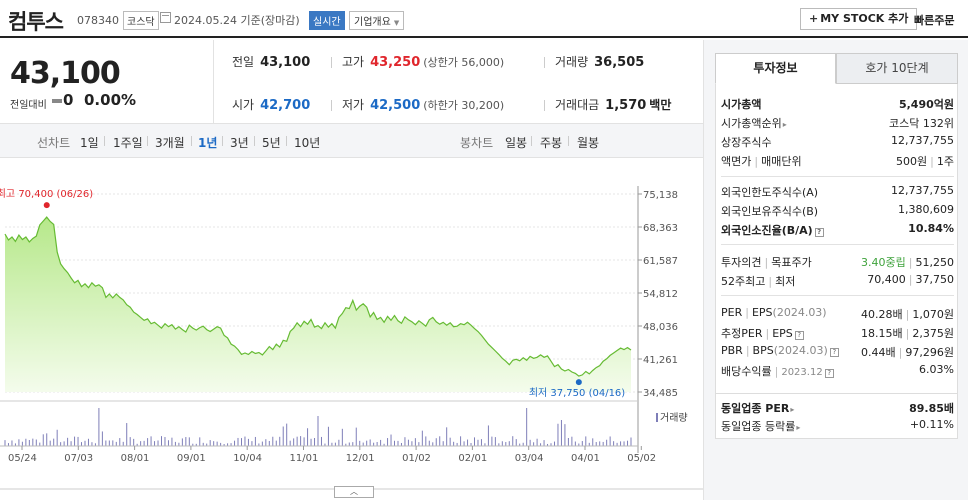 The image size is (968, 500). I want to click on tab-daily: 일봉, so click(516, 142).